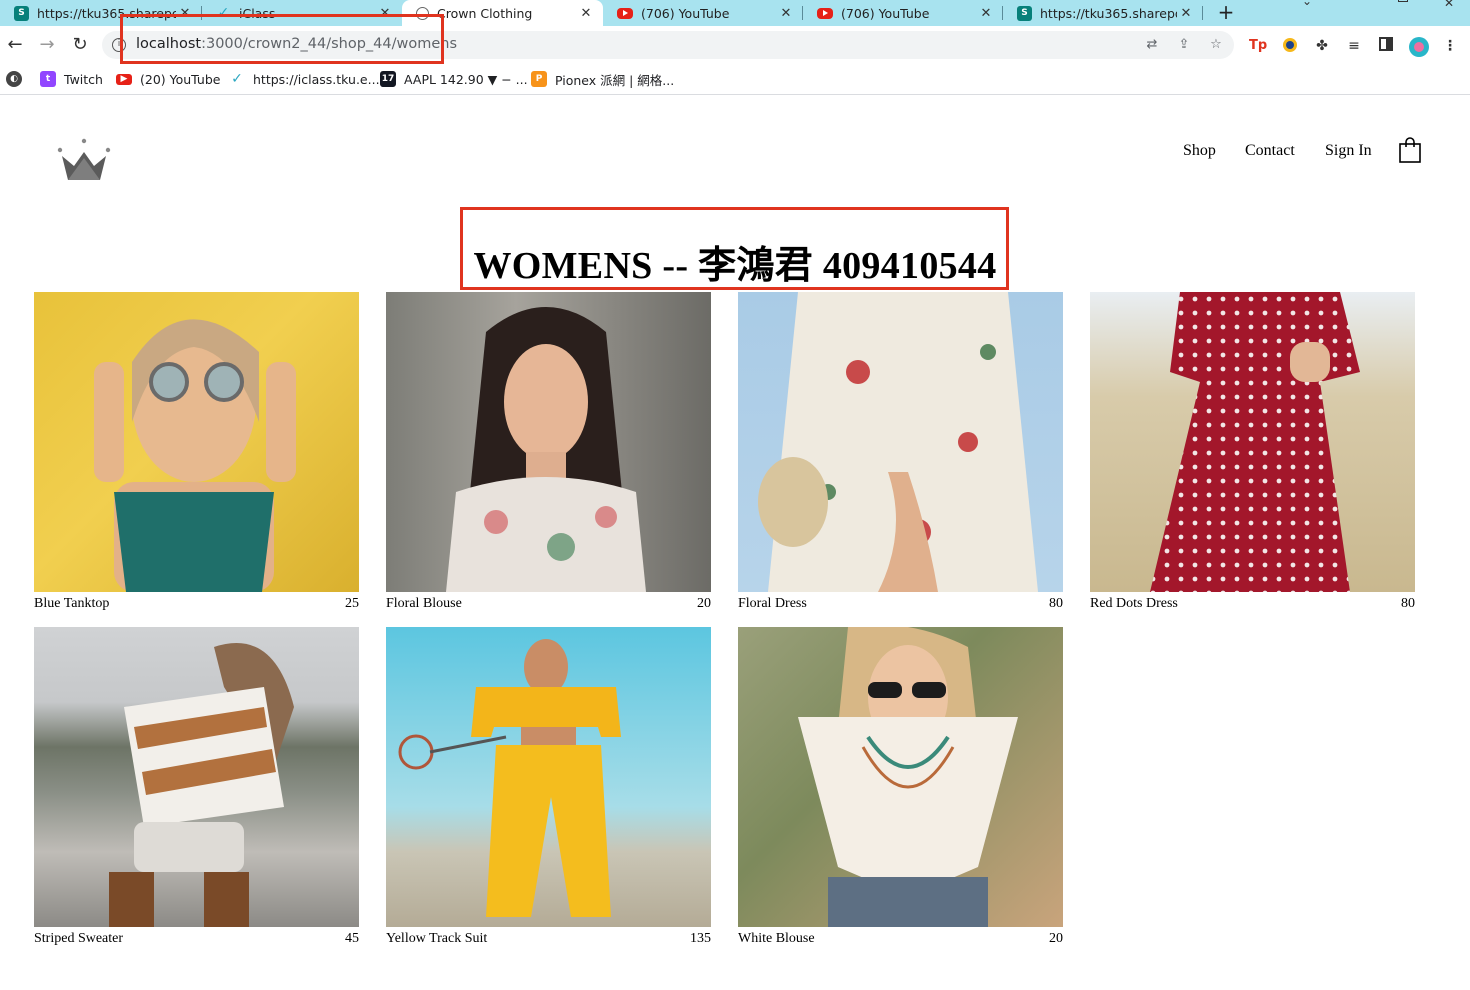 Image resolution: width=1470 pixels, height=990 pixels. I want to click on nav-sign-in-link: Sign In, so click(1348, 151).